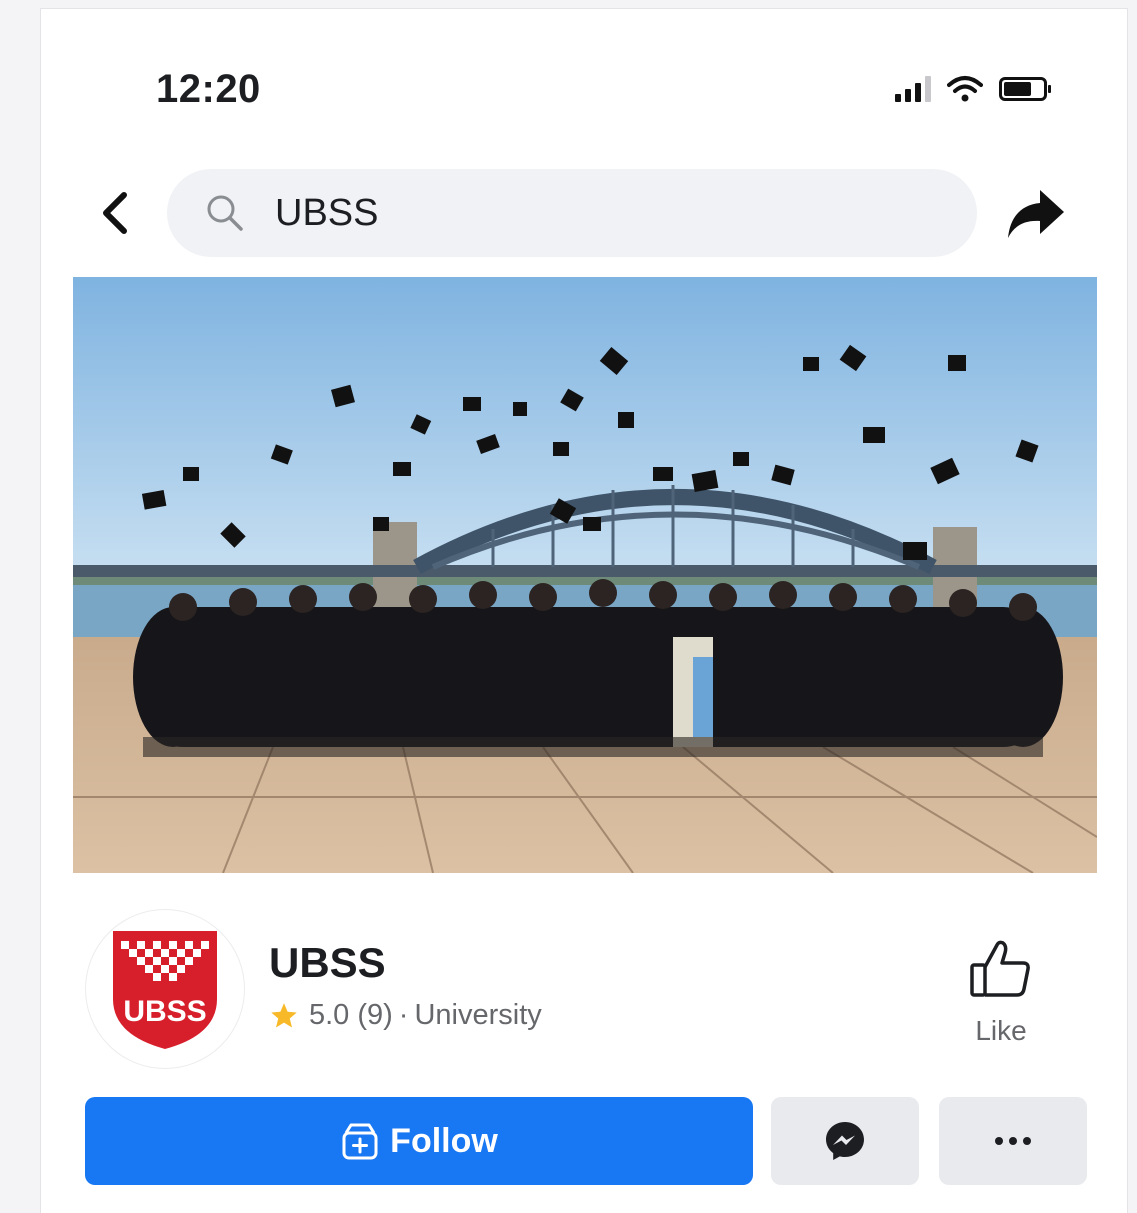 This screenshot has width=1137, height=1213. I want to click on status-icons, so click(973, 89).